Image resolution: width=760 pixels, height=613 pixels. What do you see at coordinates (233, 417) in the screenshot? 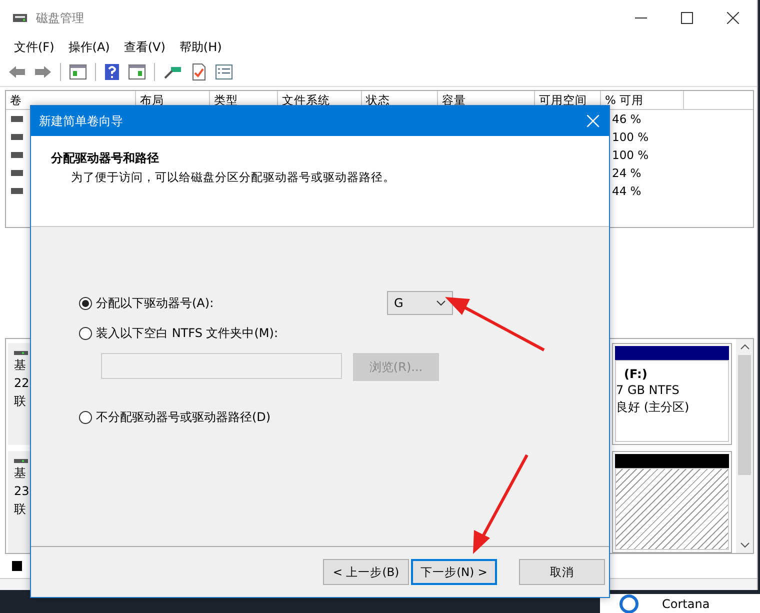
I see `radio-option: 不分配驱动器号或驱动器路径(D)` at bounding box center [233, 417].